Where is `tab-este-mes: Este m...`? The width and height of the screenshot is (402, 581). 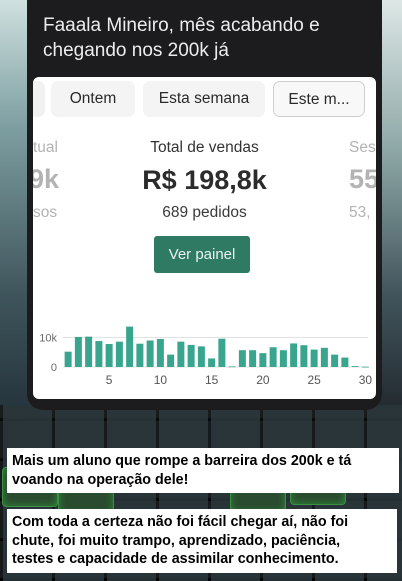
tab-este-mes: Este m... is located at coordinates (319, 99).